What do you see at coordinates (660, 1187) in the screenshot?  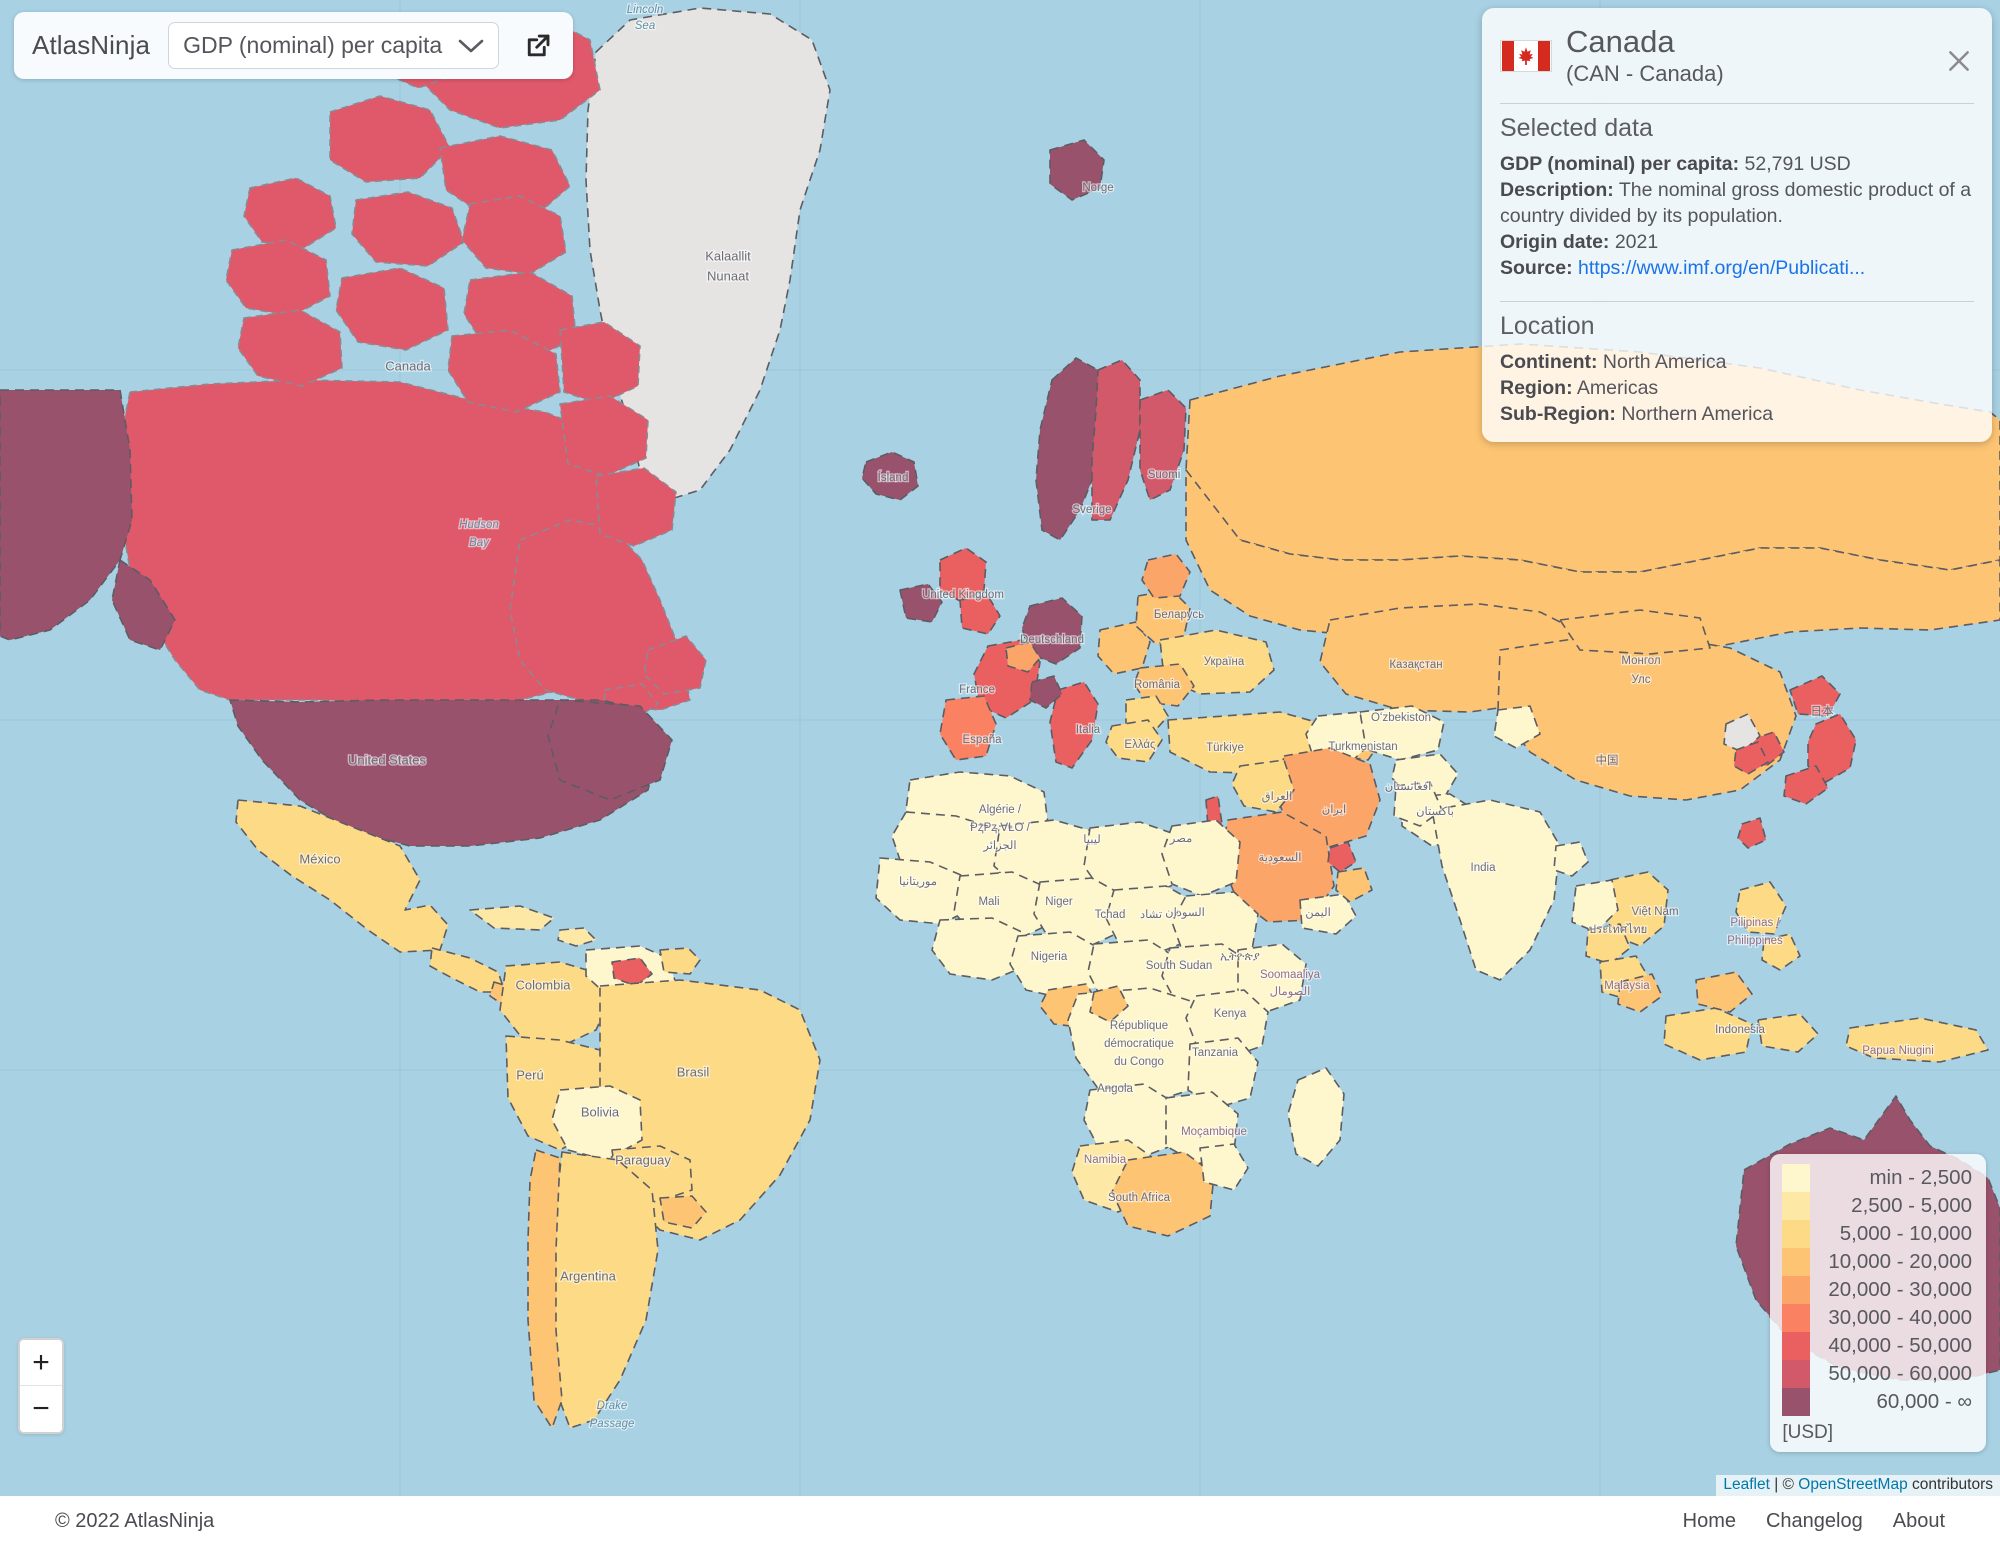 I see `south-america` at bounding box center [660, 1187].